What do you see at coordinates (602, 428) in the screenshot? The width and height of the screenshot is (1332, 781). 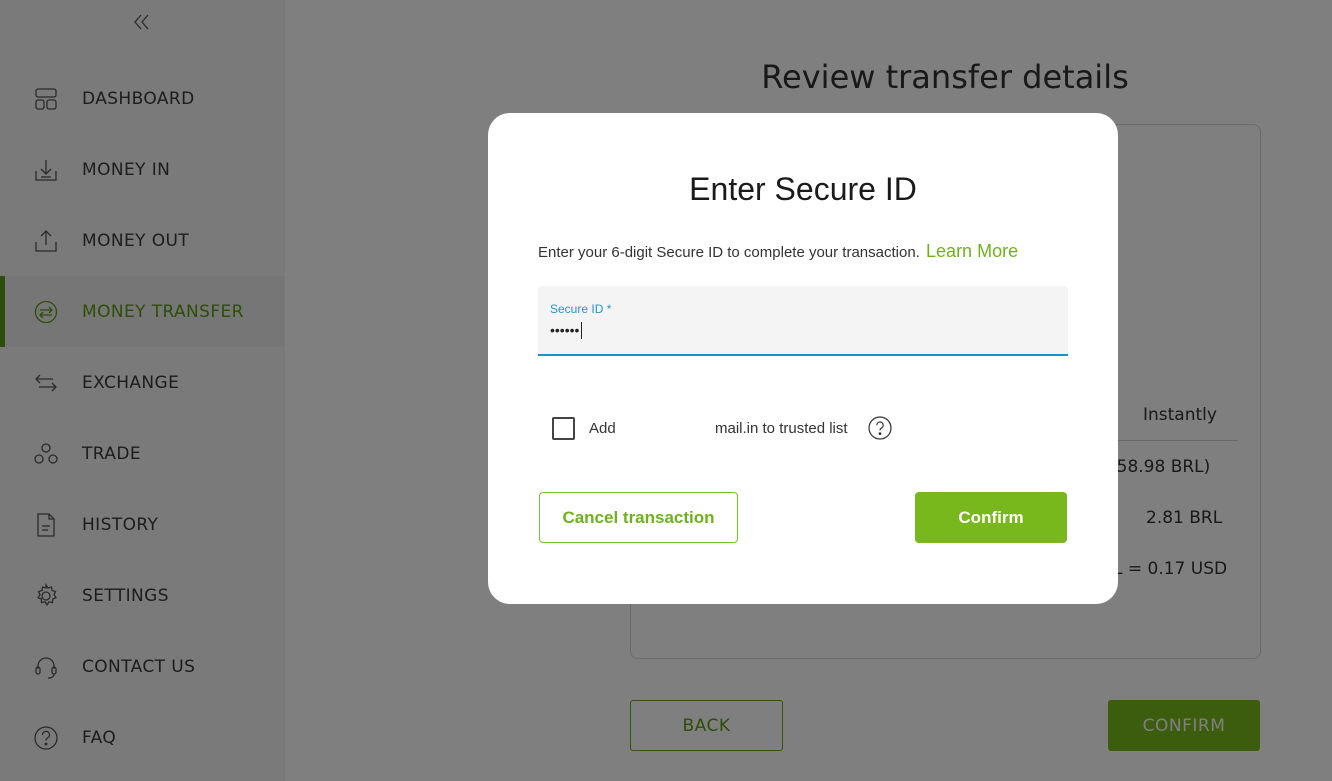 I see `trusted-list-add-label: Add` at bounding box center [602, 428].